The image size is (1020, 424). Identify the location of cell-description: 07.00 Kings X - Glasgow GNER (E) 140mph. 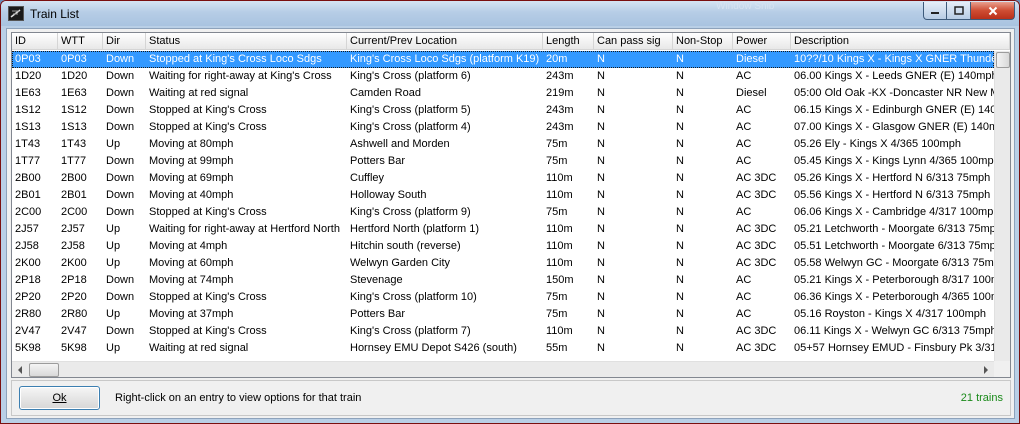
(894, 127).